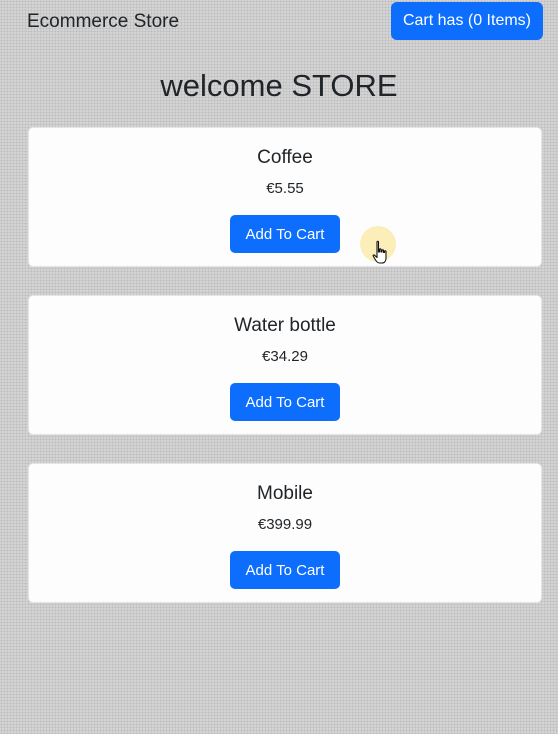 This screenshot has width=558, height=734. What do you see at coordinates (285, 325) in the screenshot?
I see `product-name: Water bottle` at bounding box center [285, 325].